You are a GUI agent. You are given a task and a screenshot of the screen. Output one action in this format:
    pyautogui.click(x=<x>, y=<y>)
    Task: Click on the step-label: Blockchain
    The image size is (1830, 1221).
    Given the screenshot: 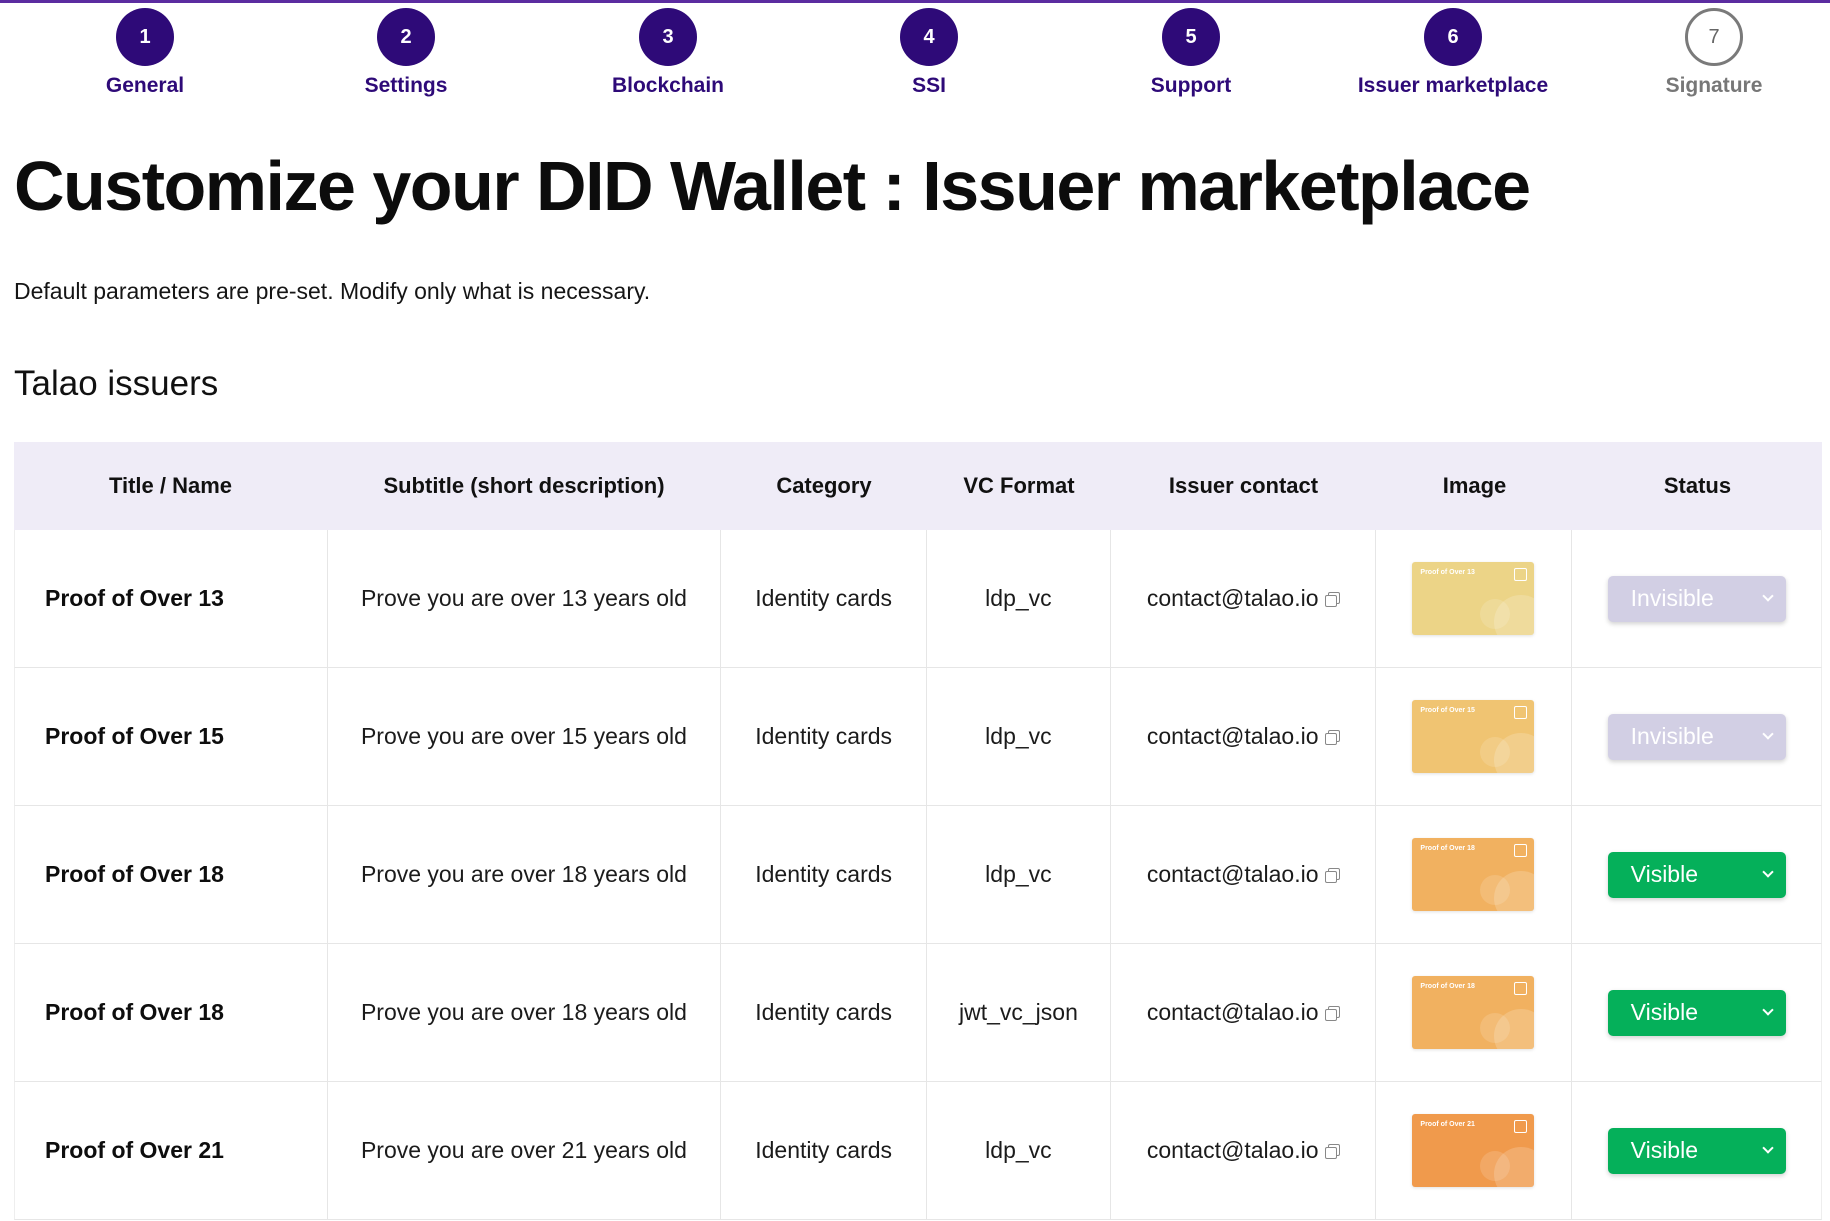 What is the action you would take?
    pyautogui.click(x=668, y=85)
    